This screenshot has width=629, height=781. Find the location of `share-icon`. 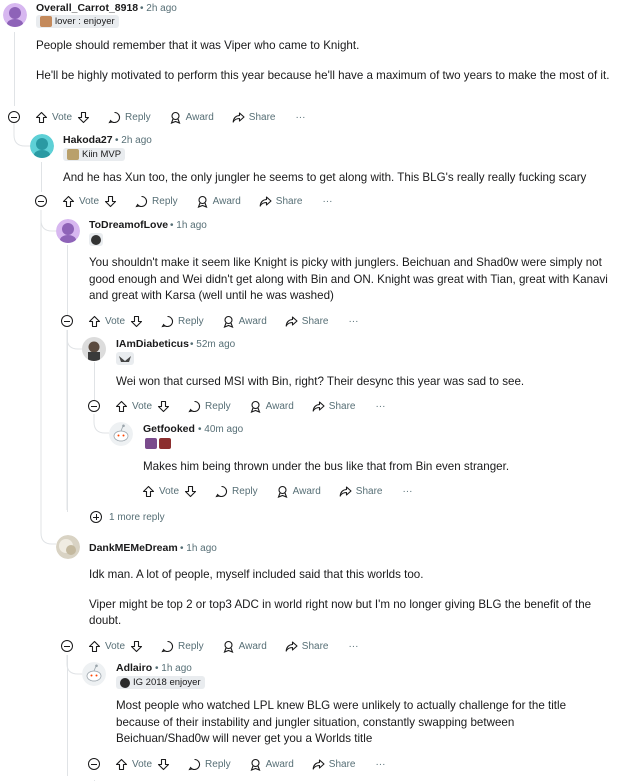

share-icon is located at coordinates (238, 117).